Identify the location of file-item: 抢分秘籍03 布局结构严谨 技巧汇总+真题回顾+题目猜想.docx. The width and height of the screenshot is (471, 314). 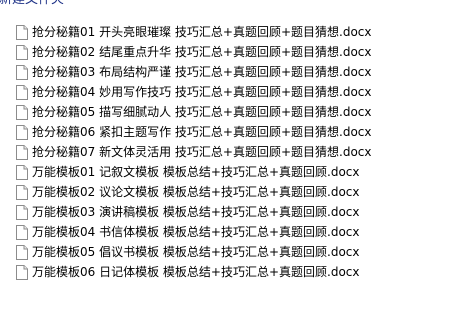
(241, 72).